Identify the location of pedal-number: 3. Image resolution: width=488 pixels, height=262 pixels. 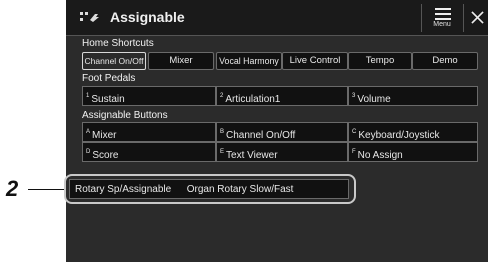
(354, 96).